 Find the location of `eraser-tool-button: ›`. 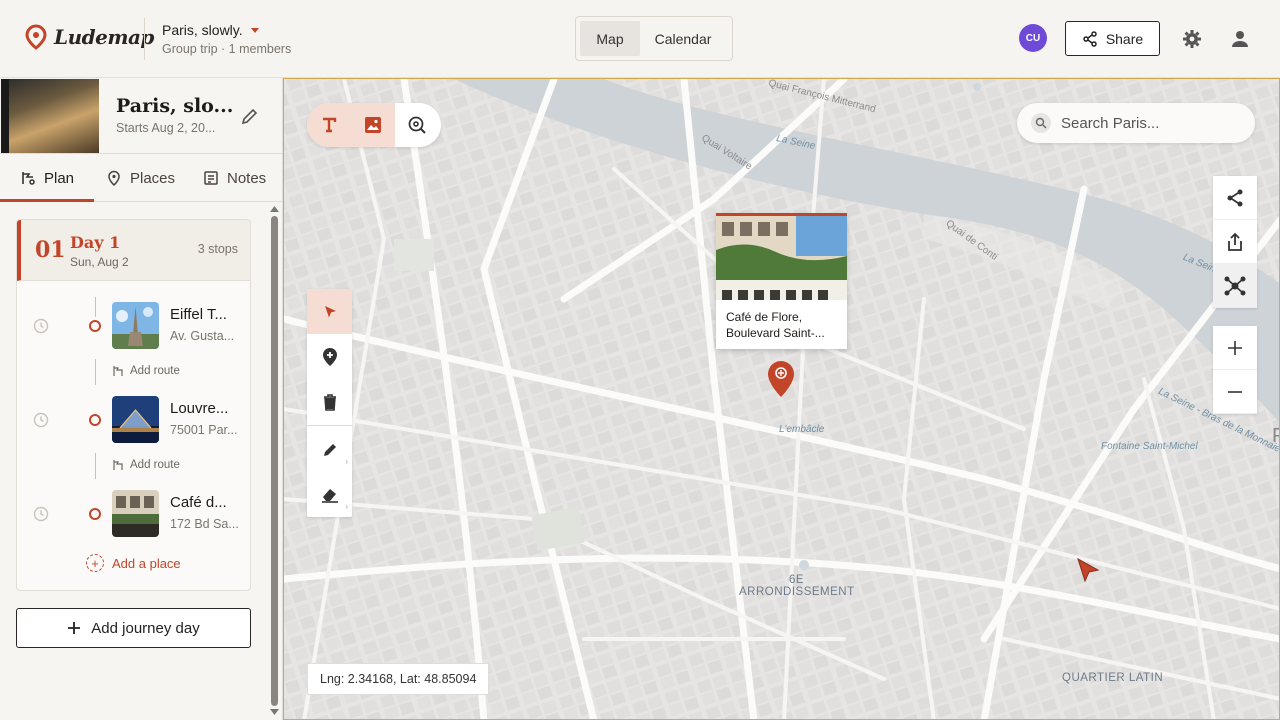

eraser-tool-button: › is located at coordinates (329, 494).